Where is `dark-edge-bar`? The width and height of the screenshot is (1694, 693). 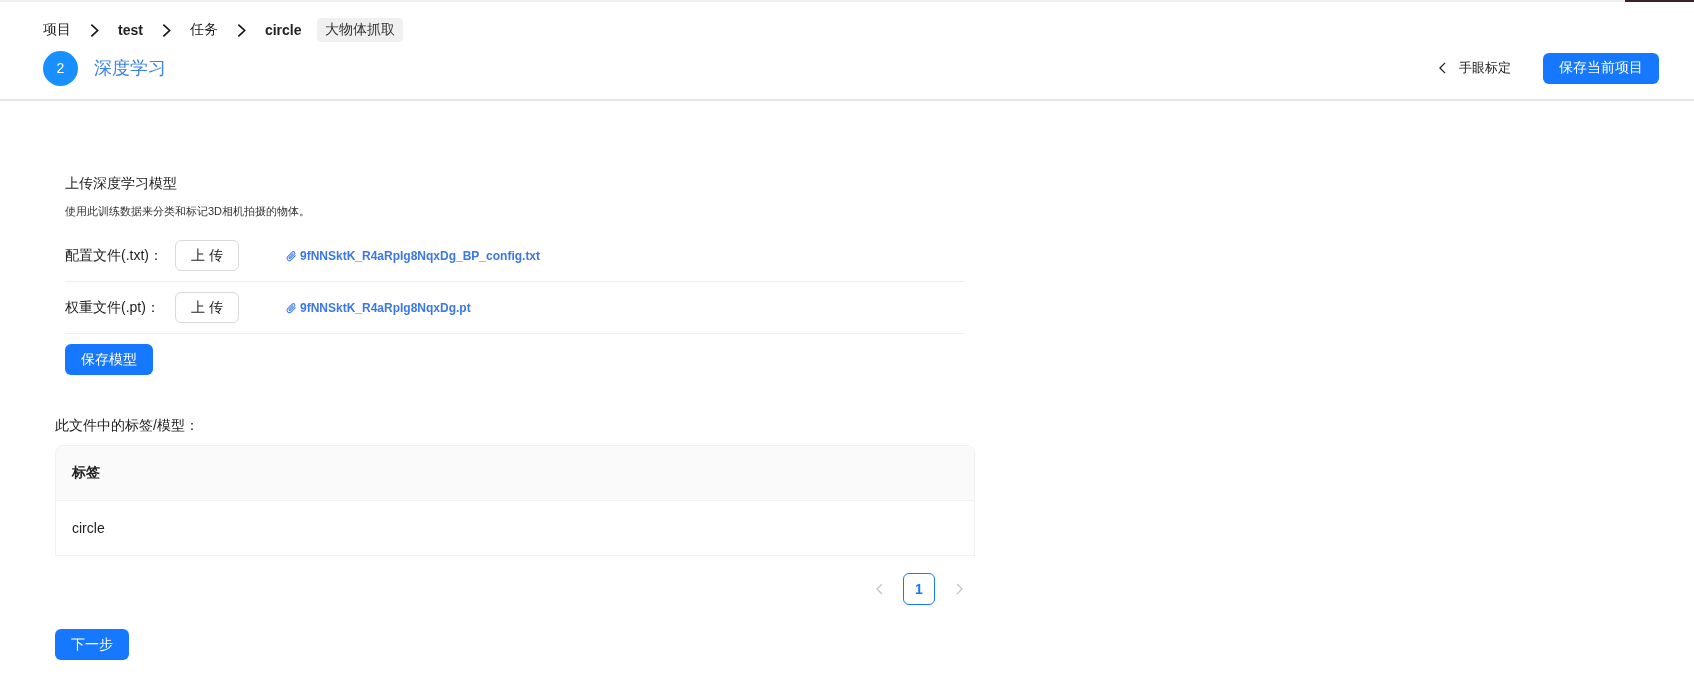
dark-edge-bar is located at coordinates (1659, 1).